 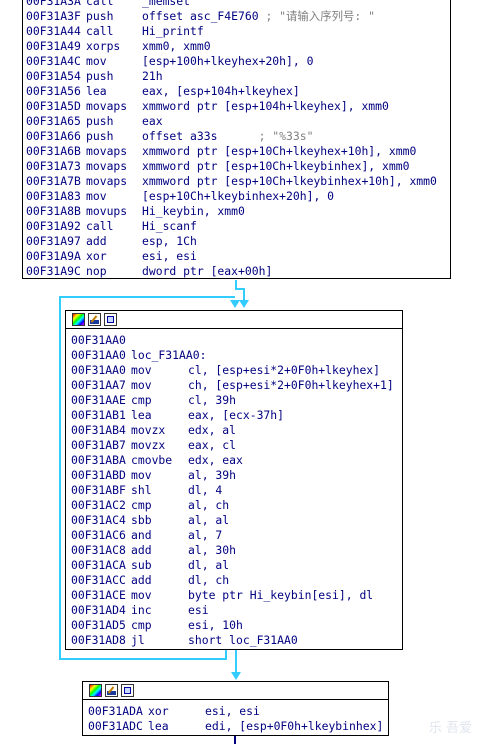 I want to click on operands: ch, [esp+esi*2+0F0h+lkeyhex+1], so click(x=291, y=385).